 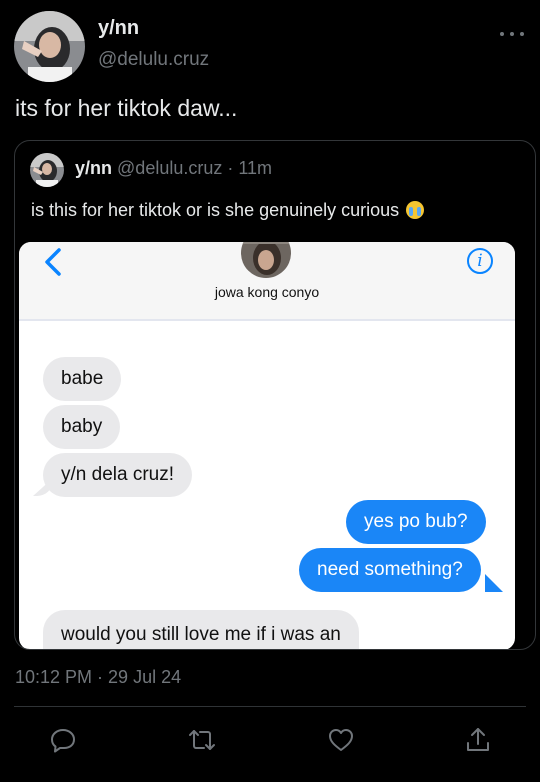 What do you see at coordinates (82, 379) in the screenshot?
I see `message-bubble: babe` at bounding box center [82, 379].